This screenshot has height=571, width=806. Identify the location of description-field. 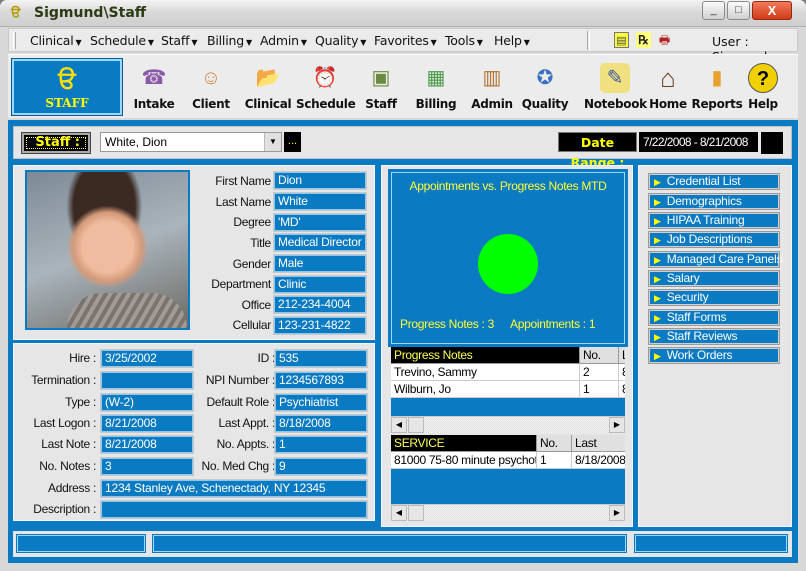
(234, 509).